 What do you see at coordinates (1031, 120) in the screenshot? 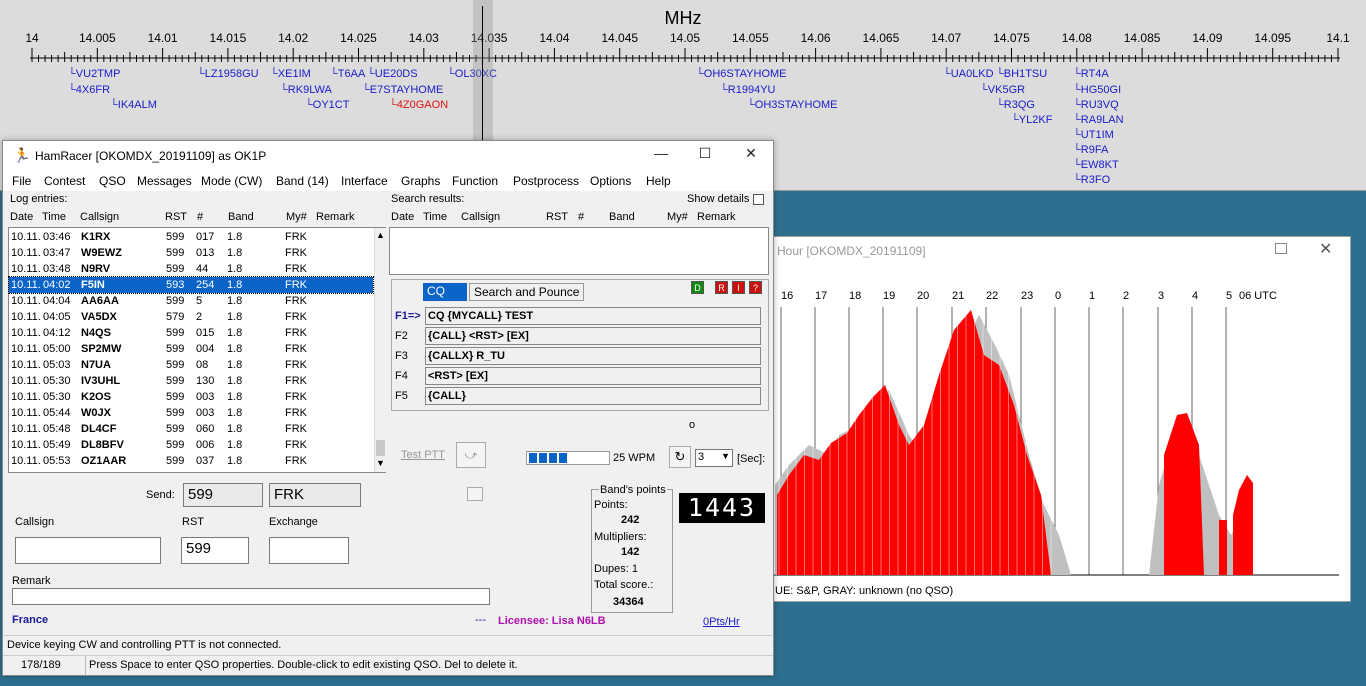
I see `spot-yl2kf: └YL2KF` at bounding box center [1031, 120].